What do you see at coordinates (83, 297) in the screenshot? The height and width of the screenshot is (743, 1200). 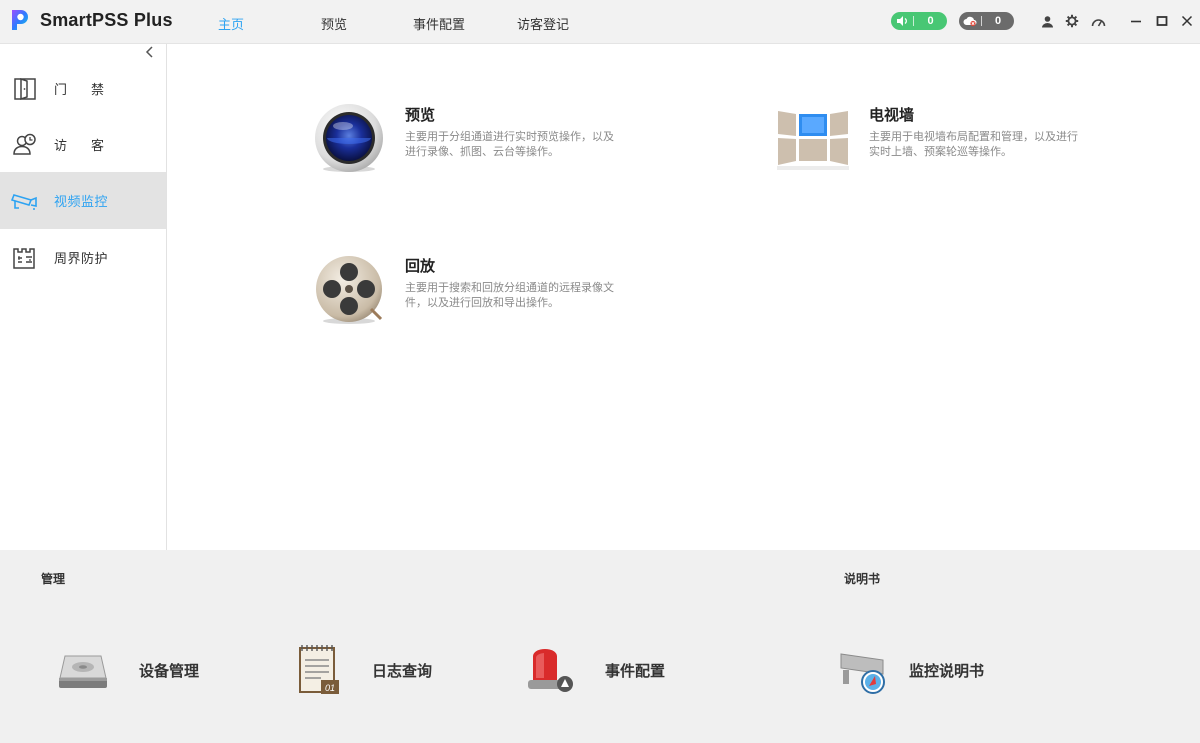 I see `sidebar: 门禁 访客 视频监控 周界防护` at bounding box center [83, 297].